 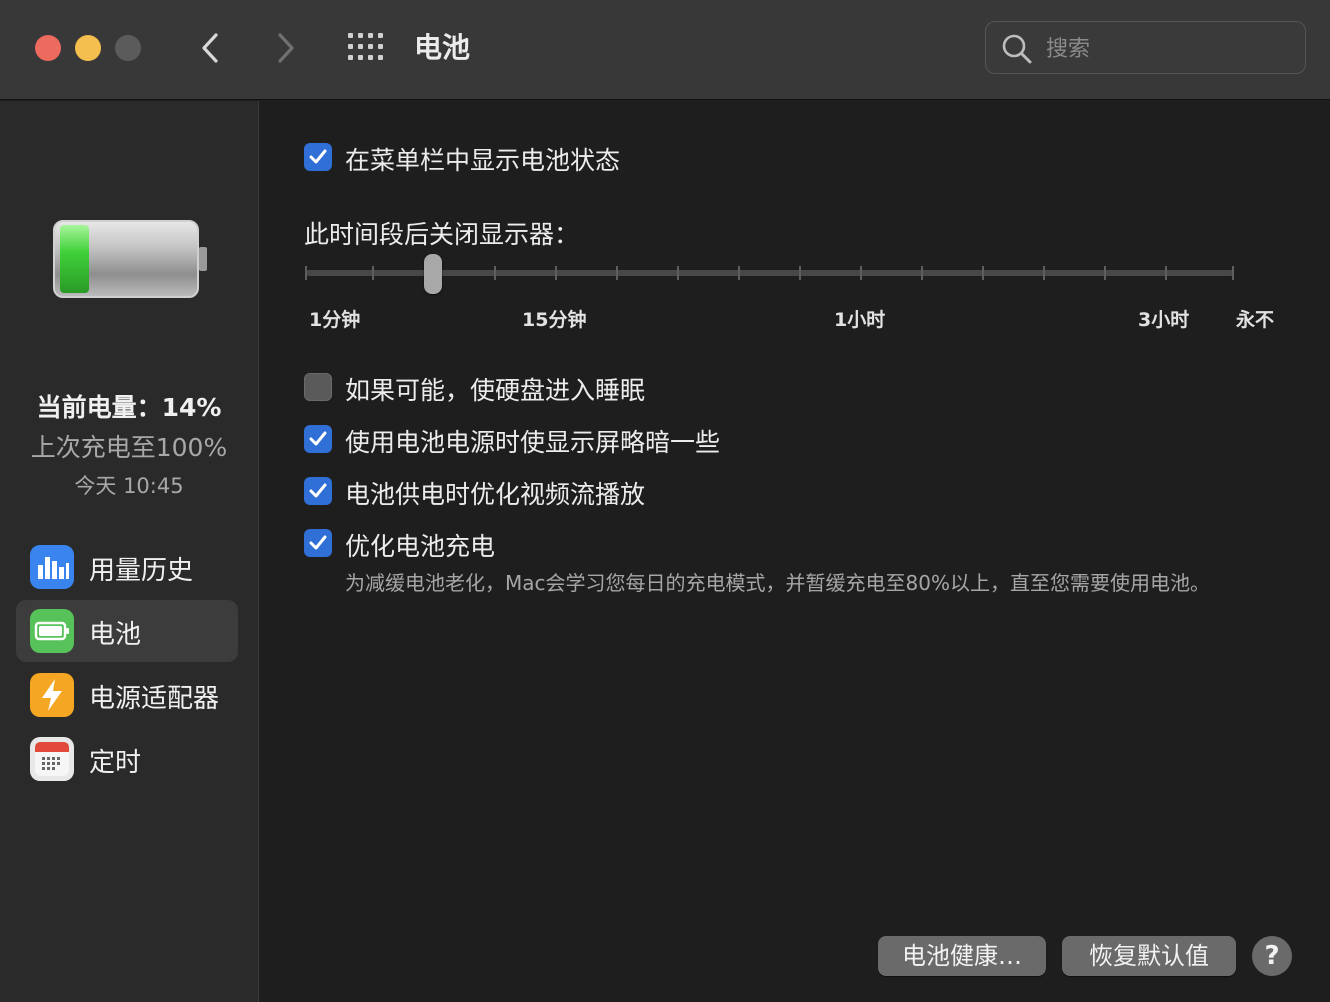 I want to click on calendar-icon, so click(x=52, y=759).